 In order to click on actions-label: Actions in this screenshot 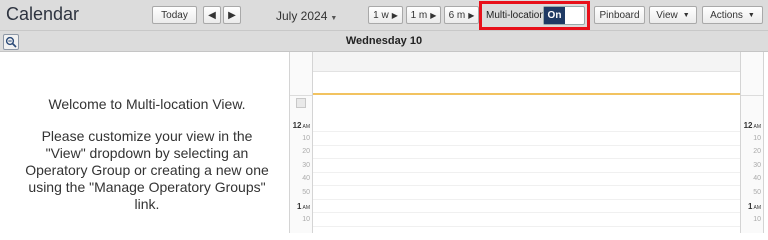, I will do `click(726, 15)`.